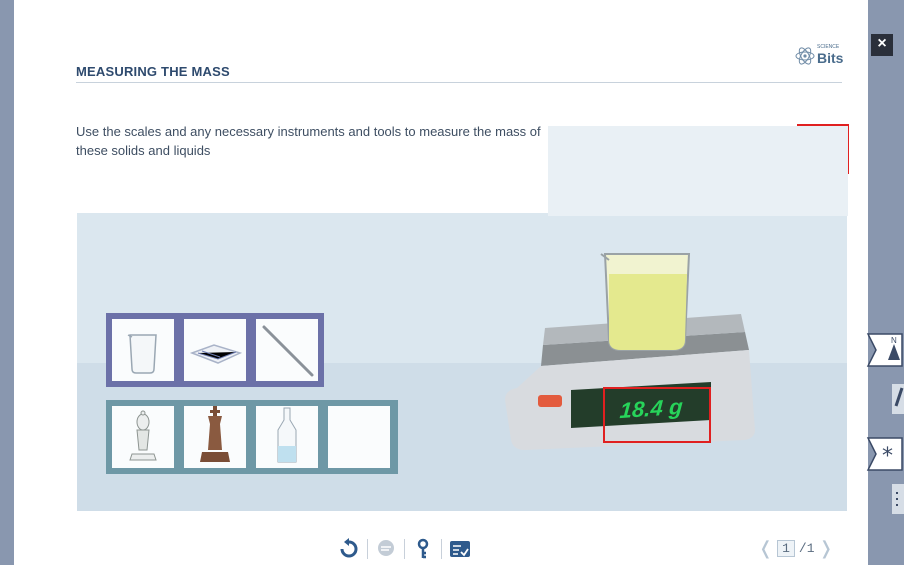  I want to click on close-button: ×, so click(882, 45).